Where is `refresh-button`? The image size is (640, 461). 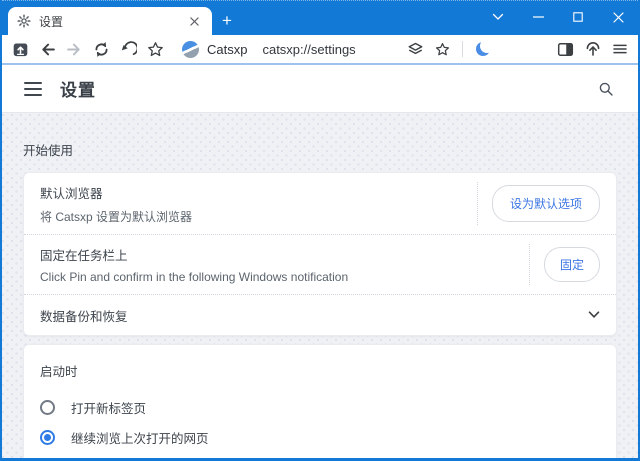 refresh-button is located at coordinates (101, 49).